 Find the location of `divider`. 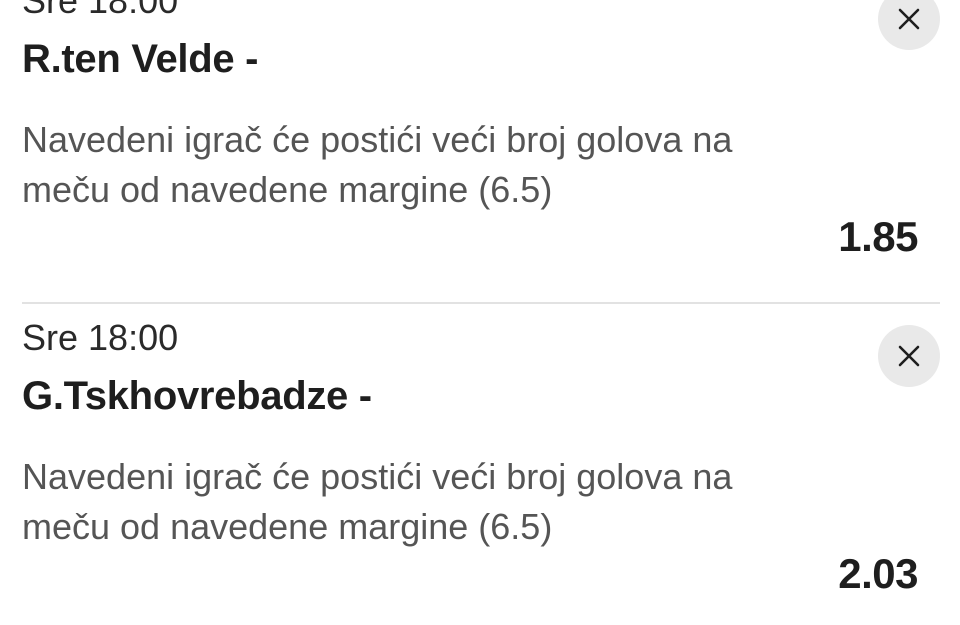

divider is located at coordinates (481, 303).